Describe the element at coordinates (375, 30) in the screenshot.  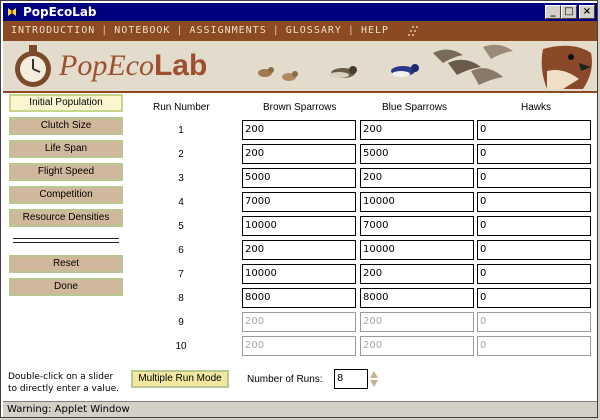
I see `menu-help: HELP` at that location.